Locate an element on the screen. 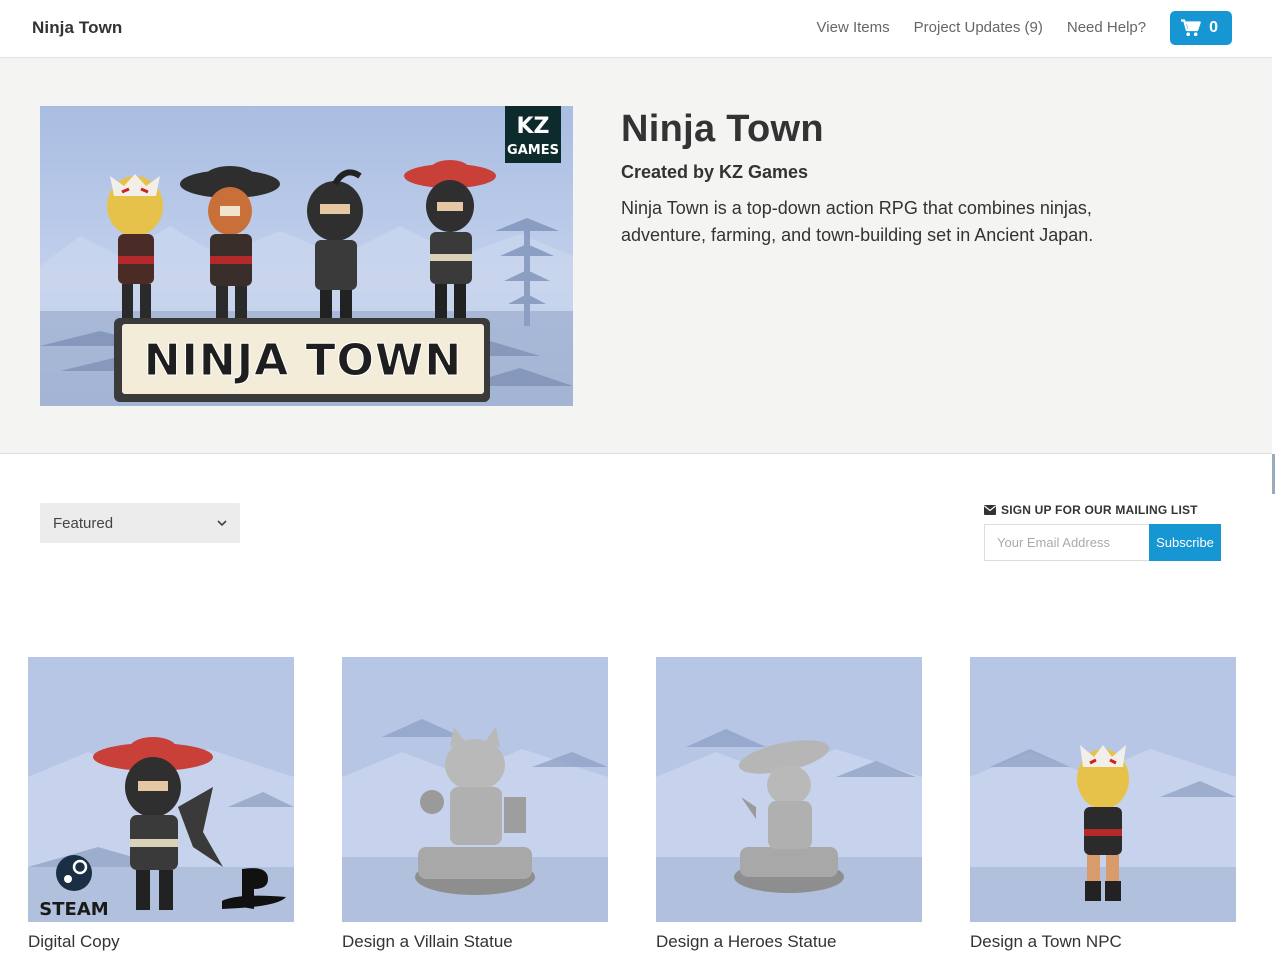 The width and height of the screenshot is (1275, 954). mailing-form: Subscribe is located at coordinates (1104, 542).